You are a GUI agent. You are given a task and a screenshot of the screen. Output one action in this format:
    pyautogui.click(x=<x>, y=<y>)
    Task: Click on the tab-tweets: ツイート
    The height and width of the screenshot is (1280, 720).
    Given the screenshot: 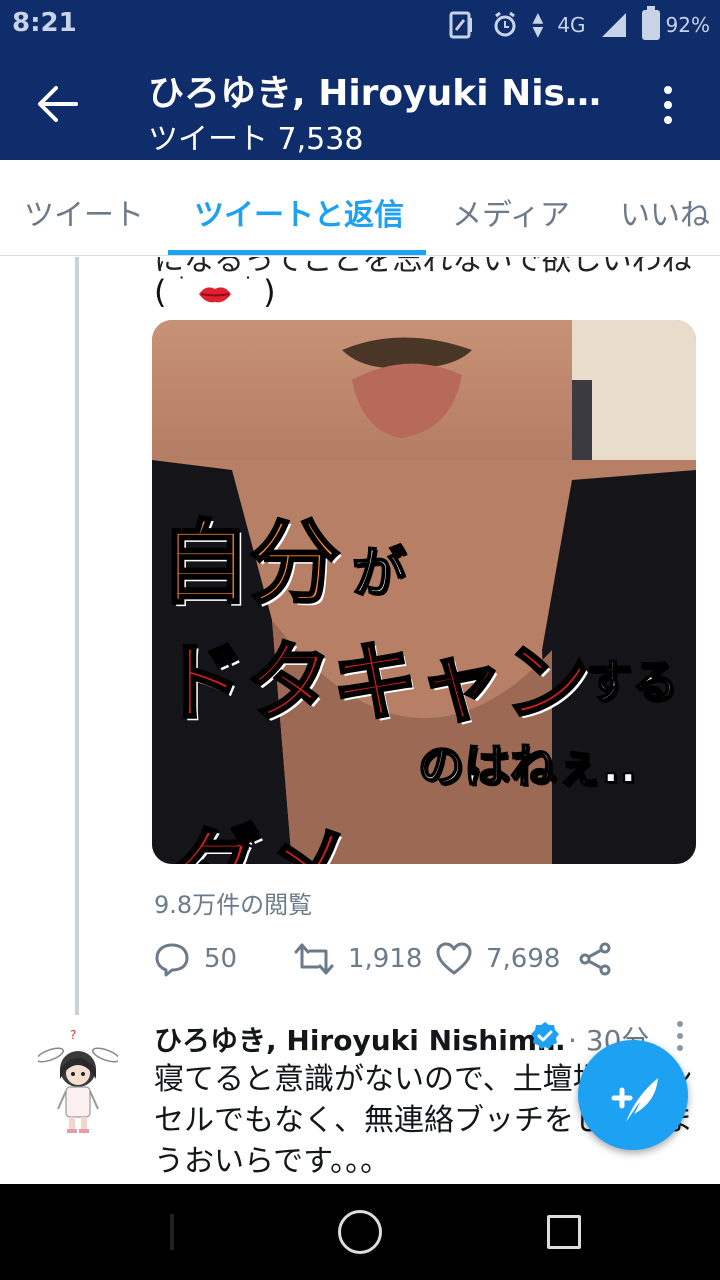 What is the action you would take?
    pyautogui.click(x=84, y=212)
    